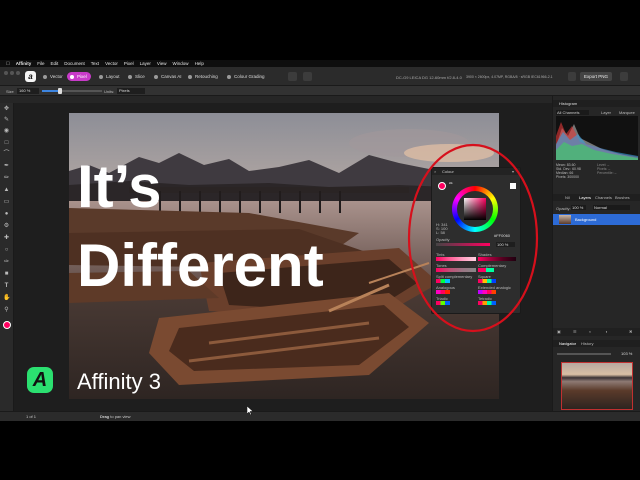 The height and width of the screenshot is (480, 640). I want to click on menu-layer: Layer, so click(145, 63).